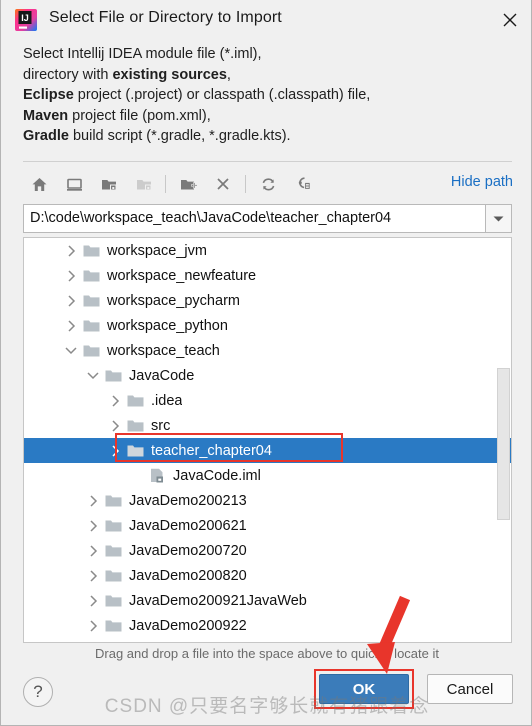 This screenshot has width=532, height=726. What do you see at coordinates (188, 550) in the screenshot?
I see `tree-row-label: JavaDemo200720` at bounding box center [188, 550].